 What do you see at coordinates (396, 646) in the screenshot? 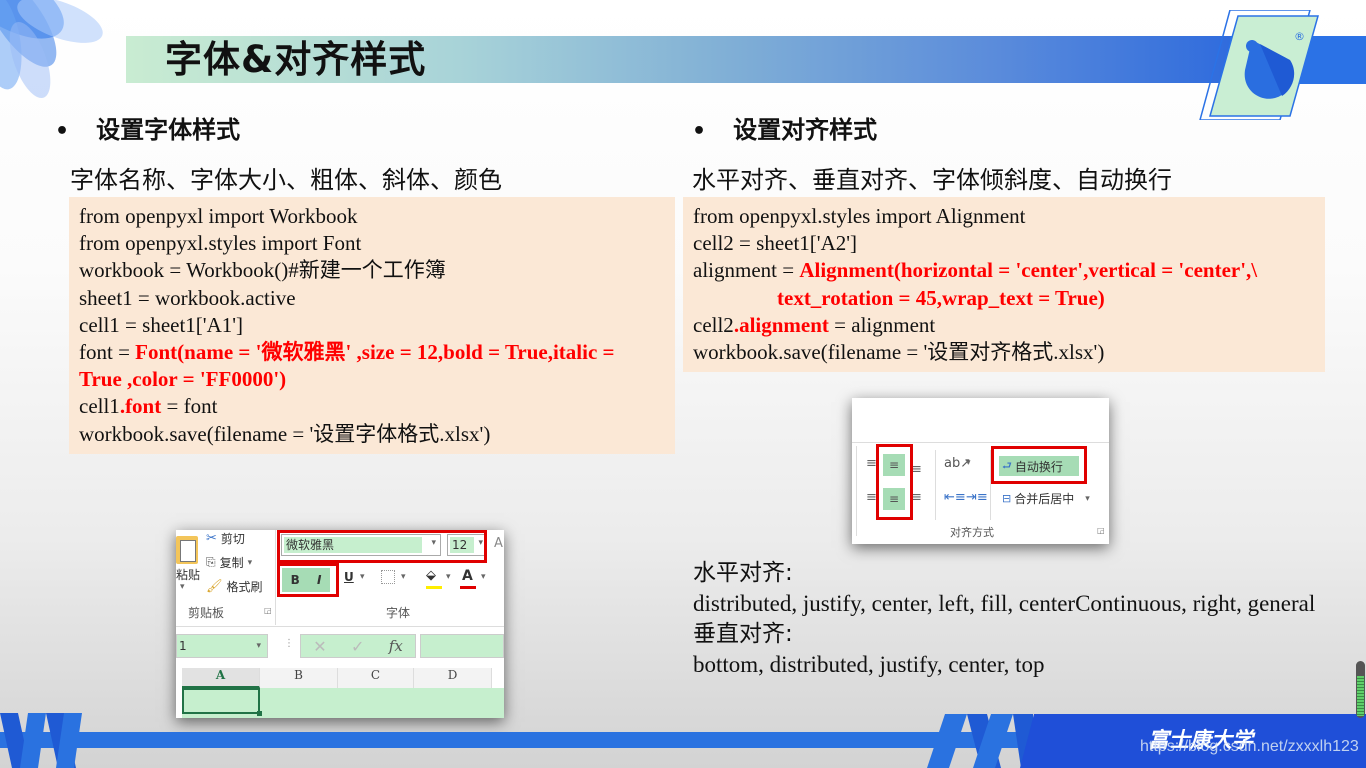
I see `fx-button: fx` at bounding box center [396, 646].